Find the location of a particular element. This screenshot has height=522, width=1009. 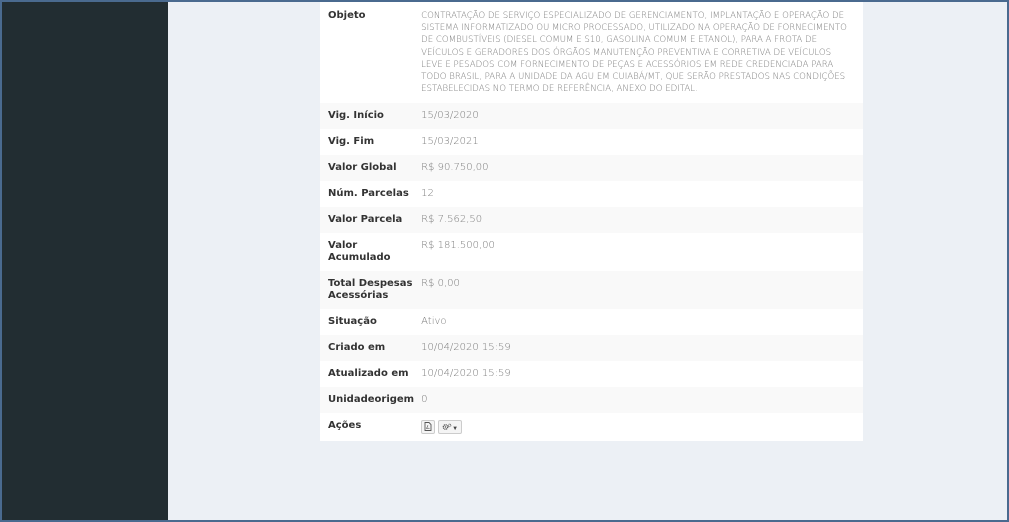

row-atualizado-em: Atualizado em 10/04/2020 15:59 is located at coordinates (591, 374).